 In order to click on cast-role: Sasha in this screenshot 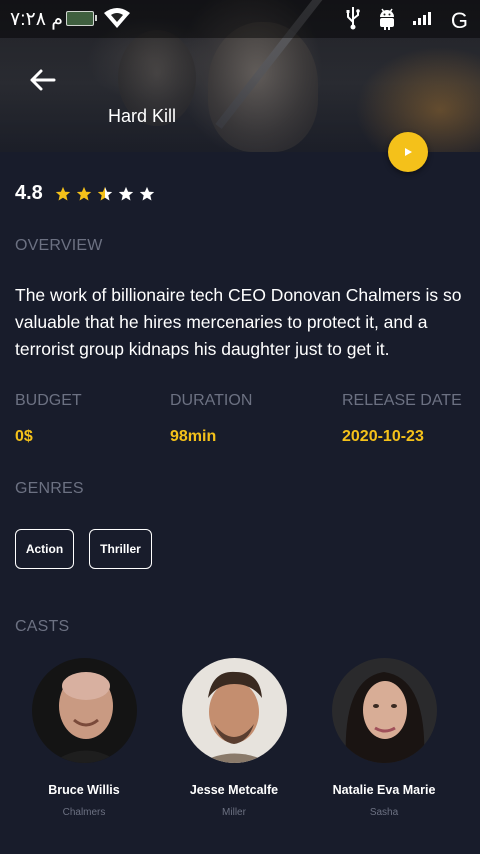, I will do `click(384, 812)`.